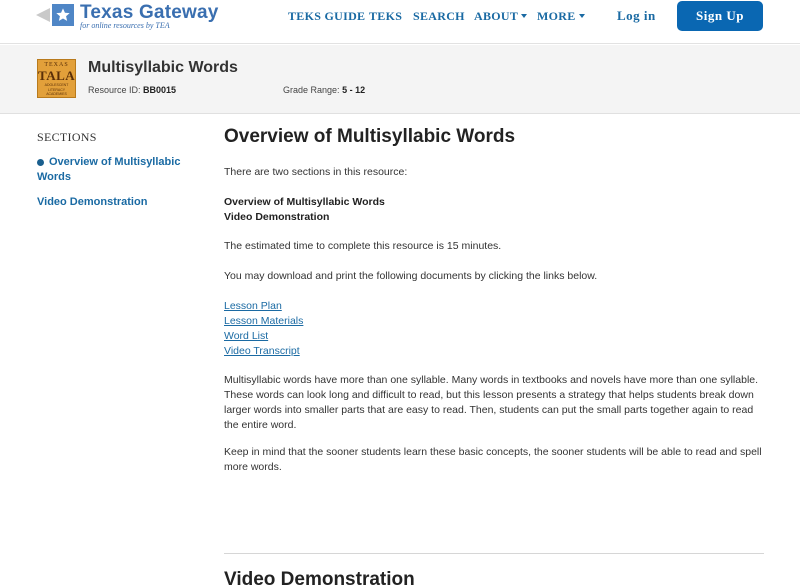  I want to click on next-section-title: Video Demonstration, so click(319, 578).